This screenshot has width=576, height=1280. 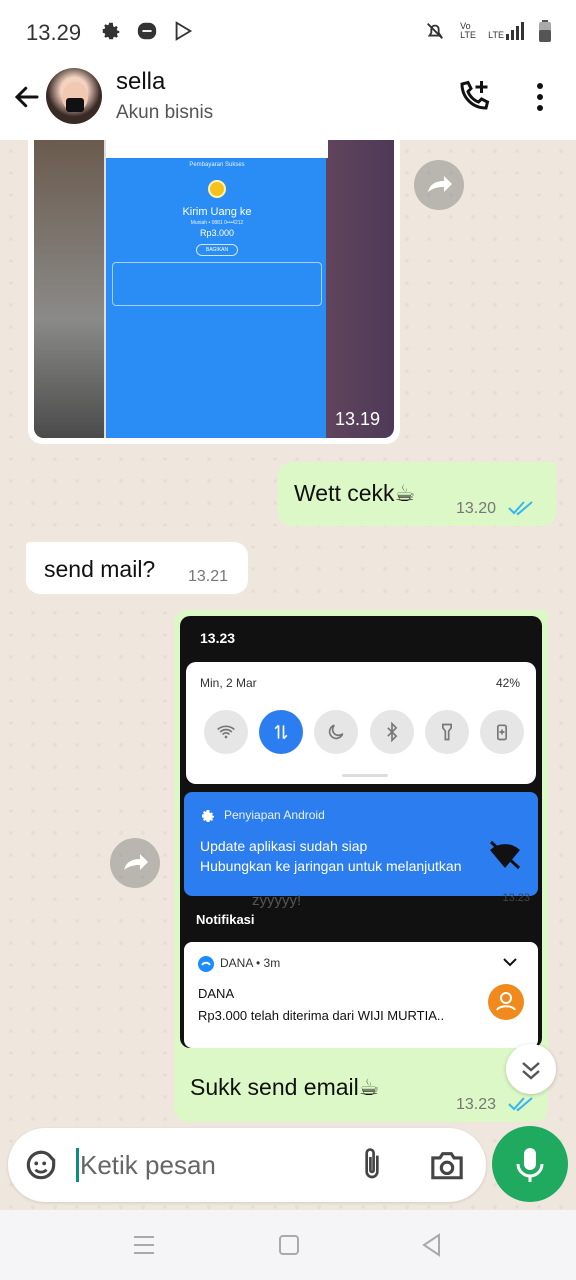 I want to click on mobile-data-tile, so click(x=281, y=732).